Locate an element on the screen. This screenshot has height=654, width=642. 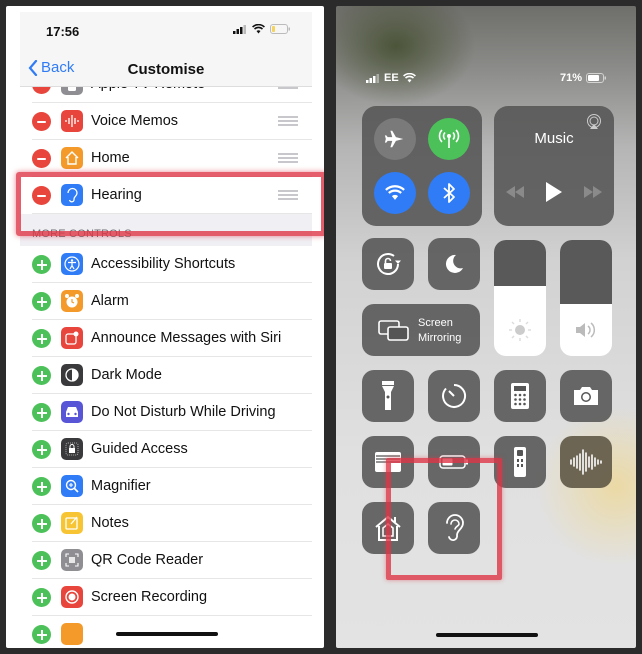
lock-icon is located at coordinates (72, 449).